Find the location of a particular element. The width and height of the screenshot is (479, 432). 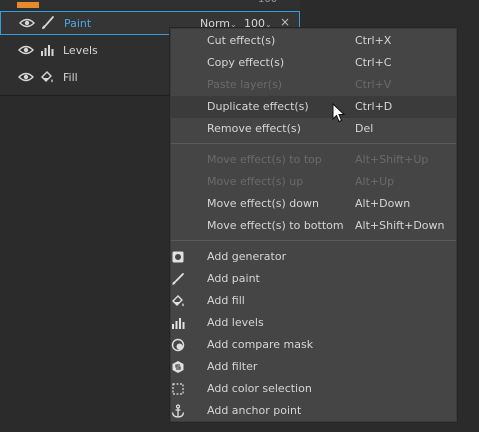

menu-item-label: Add generator is located at coordinates (247, 256).